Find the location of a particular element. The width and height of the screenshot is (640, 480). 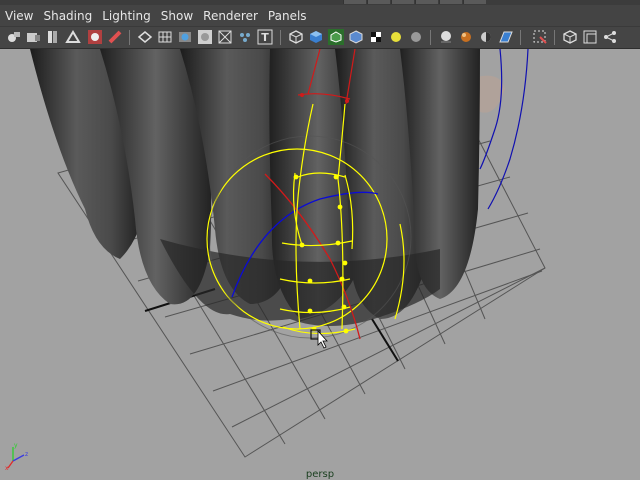

mouse-cursor is located at coordinates (319, 339).